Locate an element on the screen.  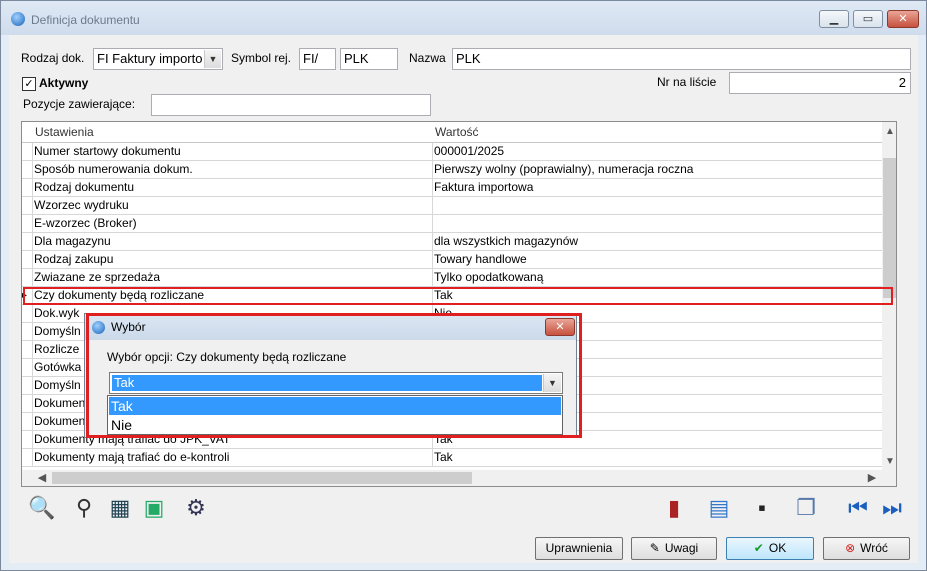
setting-value: Tylko opodatkowaną is located at coordinates (658, 277).